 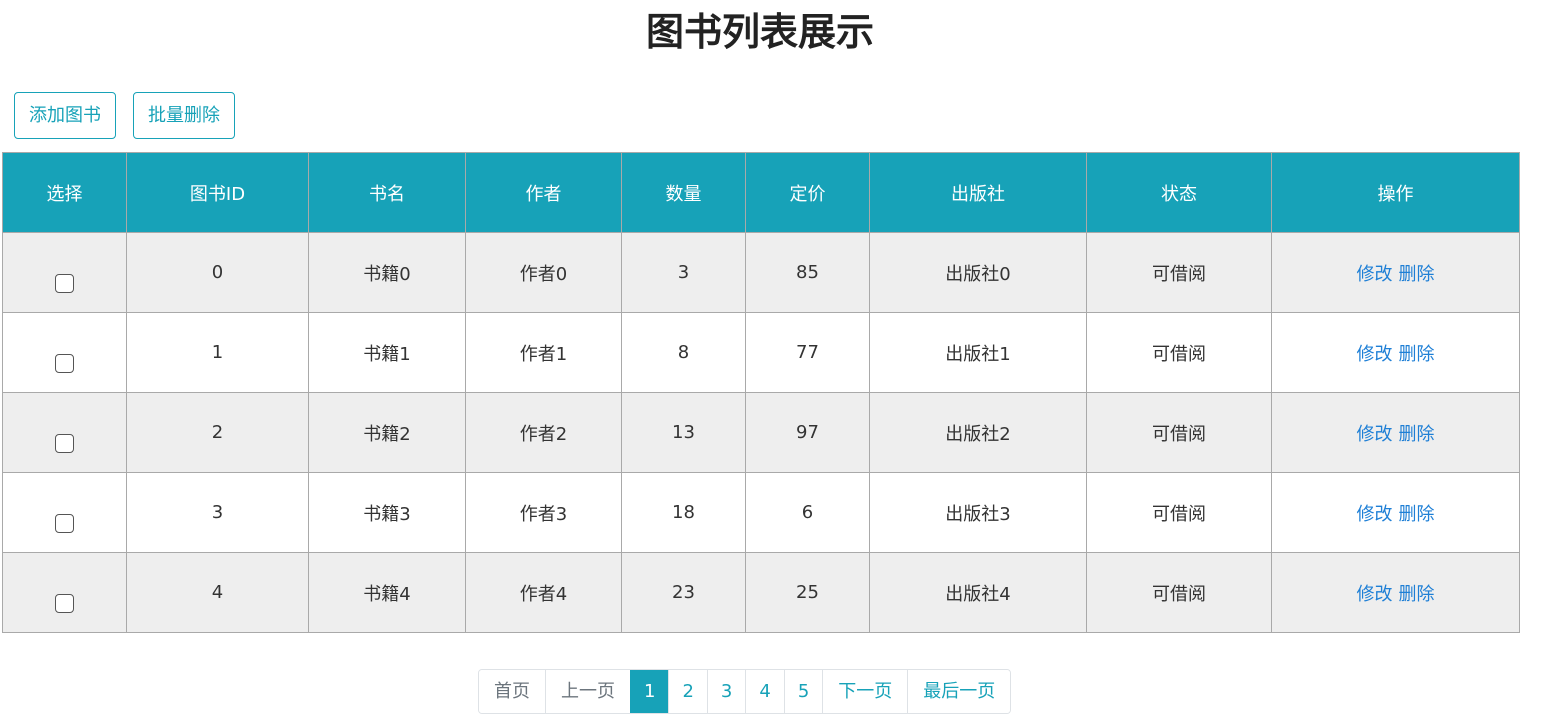 I want to click on book-id-cell: 1, so click(x=217, y=352).